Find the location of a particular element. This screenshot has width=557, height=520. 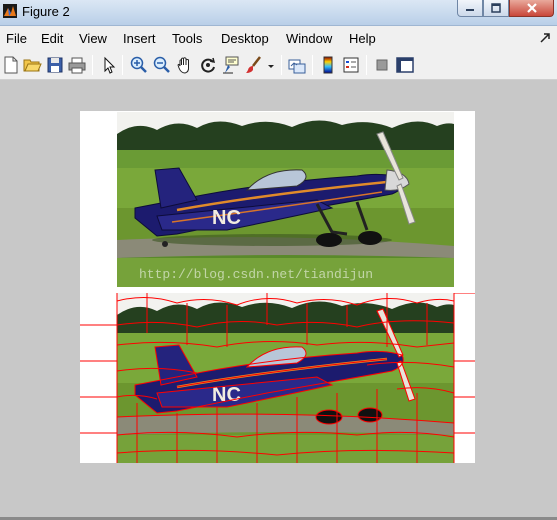

open-file-icon is located at coordinates (32, 65).